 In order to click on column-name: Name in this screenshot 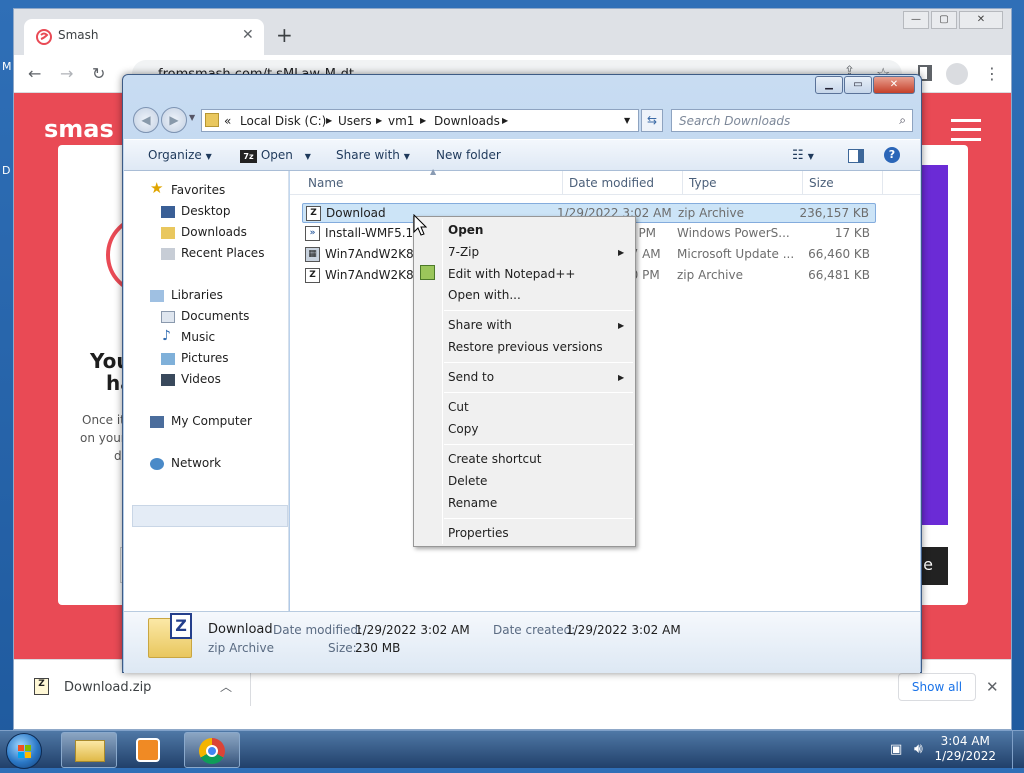, I will do `click(325, 183)`.